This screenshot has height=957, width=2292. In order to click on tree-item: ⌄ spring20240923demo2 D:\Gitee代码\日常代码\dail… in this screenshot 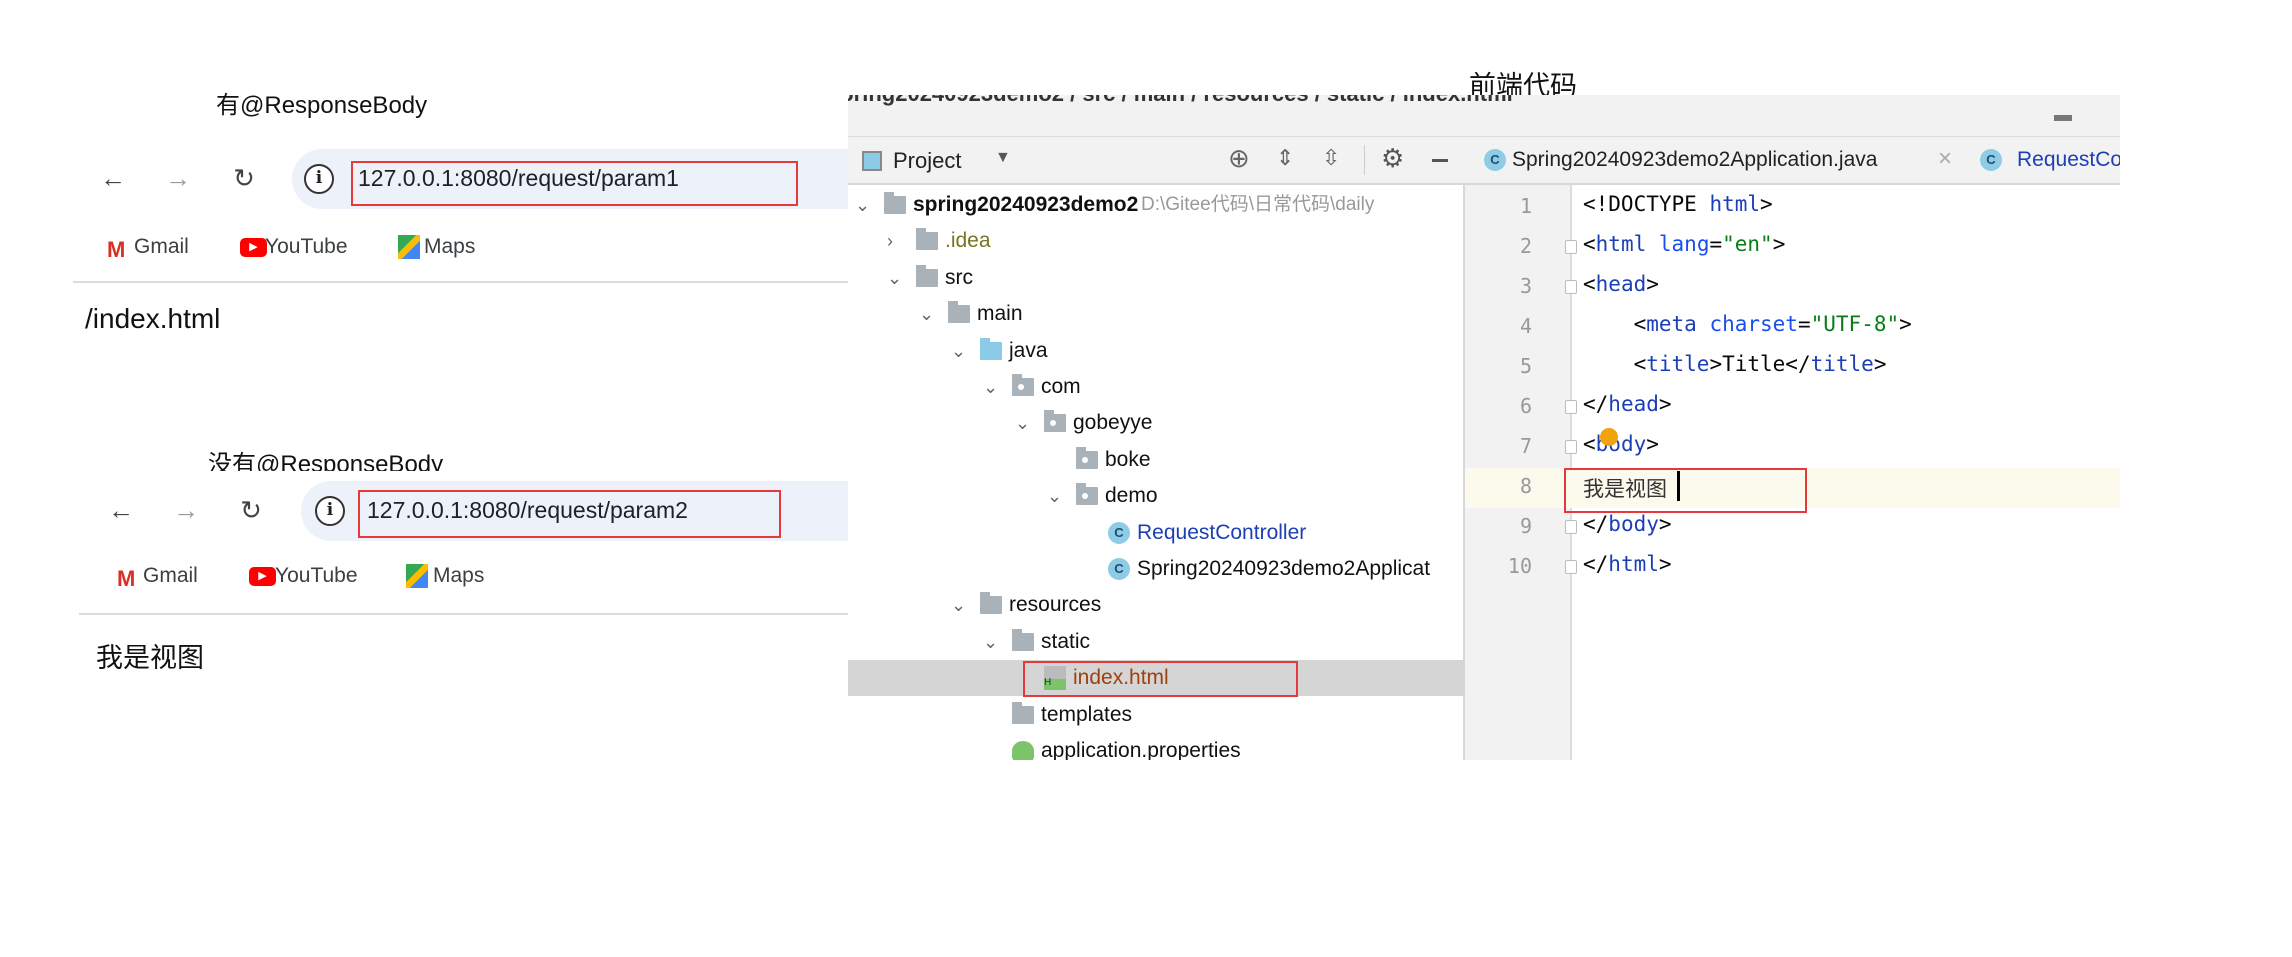, I will do `click(1156, 205)`.